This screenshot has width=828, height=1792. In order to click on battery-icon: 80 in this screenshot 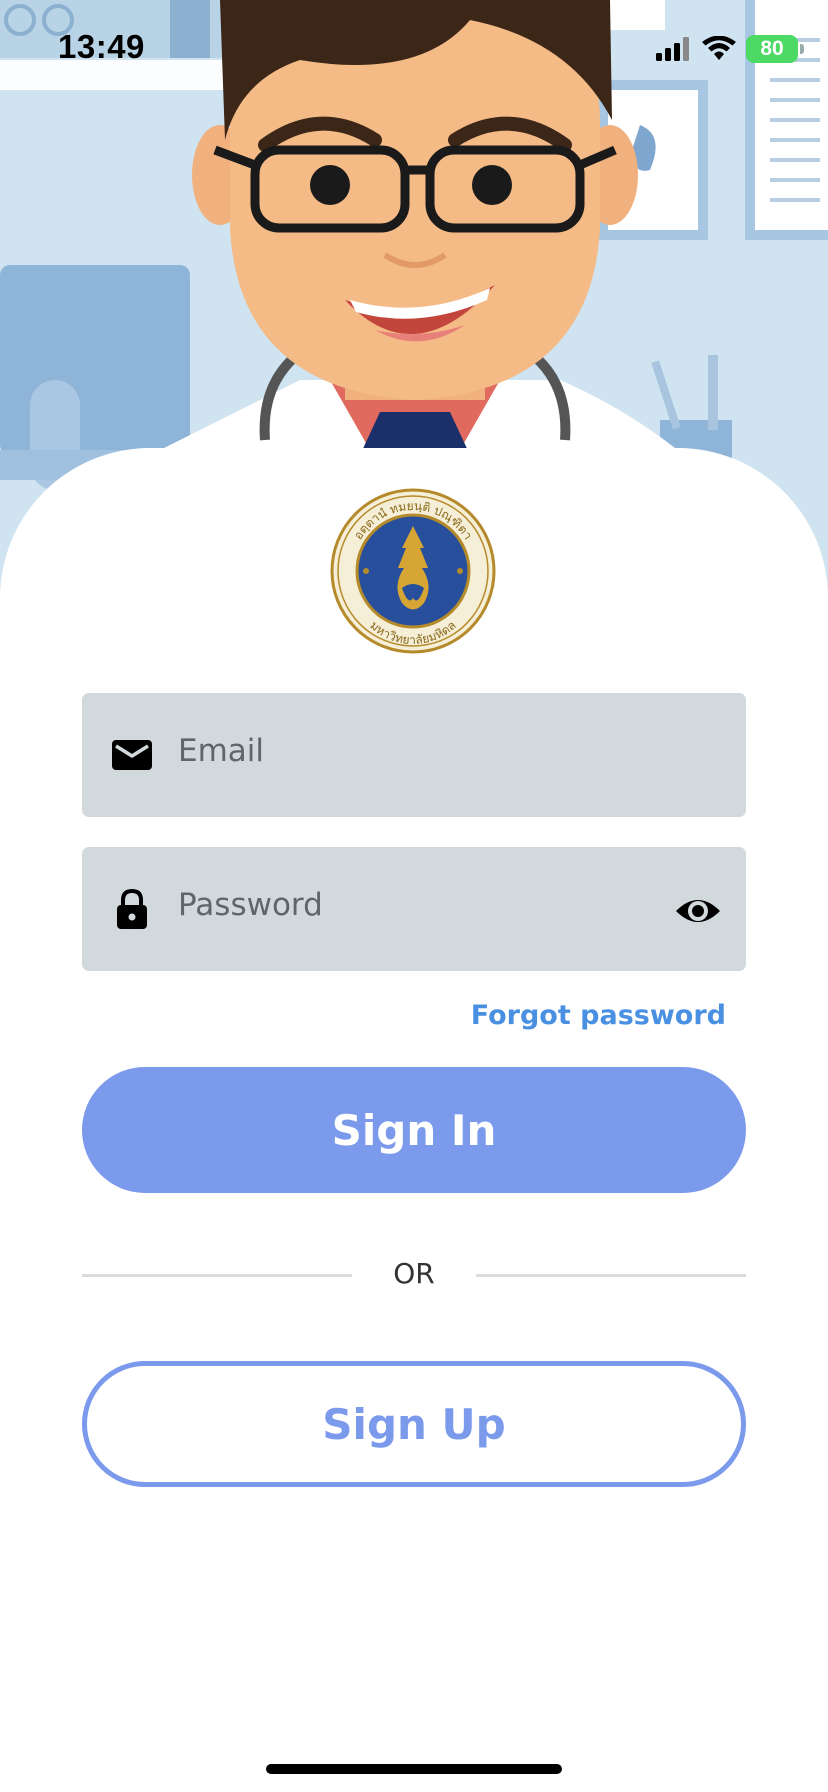, I will do `click(775, 49)`.